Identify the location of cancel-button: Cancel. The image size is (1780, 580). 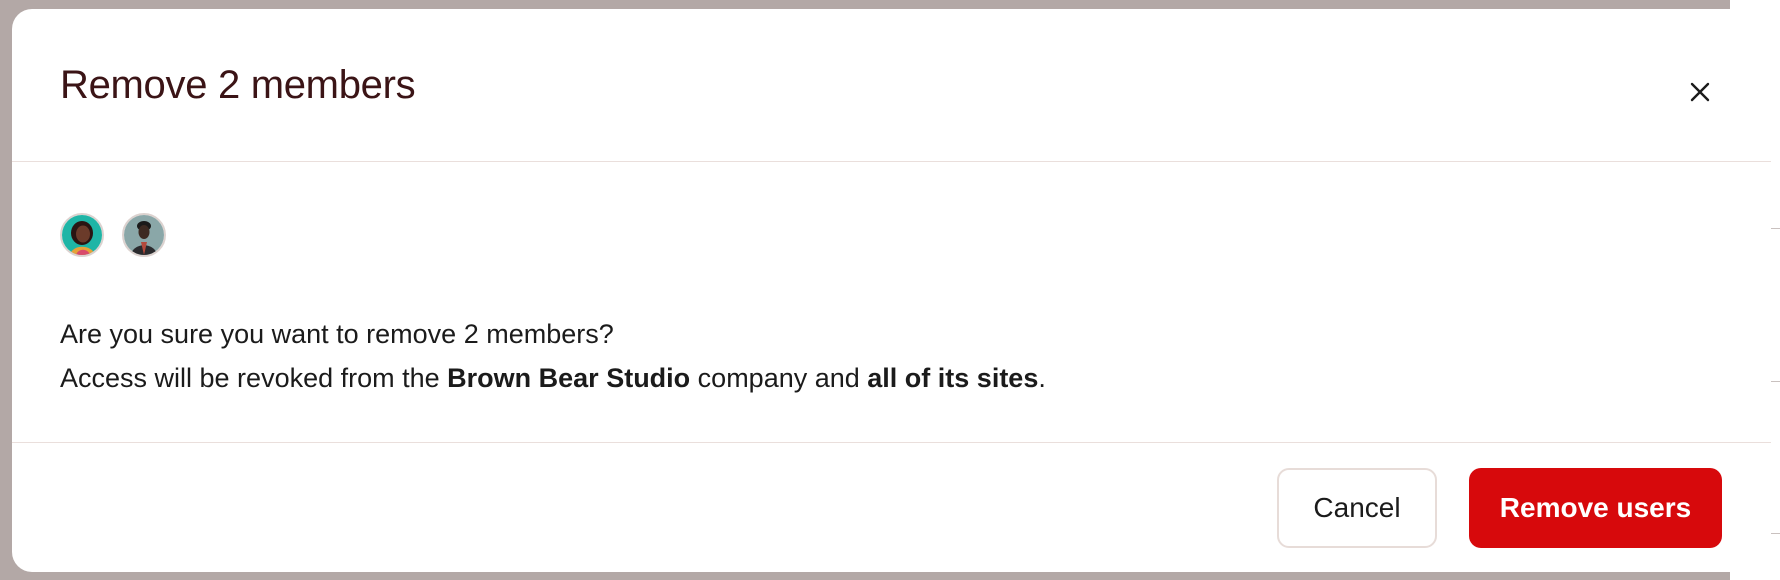
(1357, 508).